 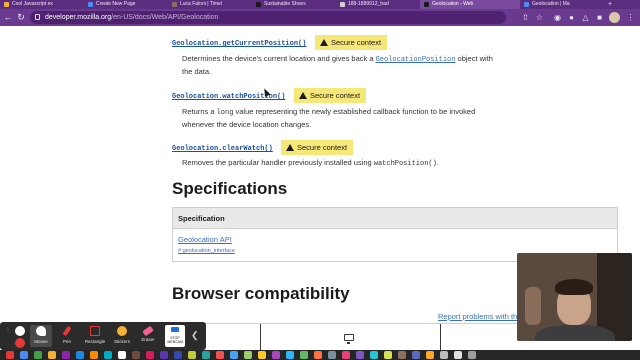 I want to click on method-link-get-current-position: Geolocation.getCurrentPosition(), so click(x=239, y=44).